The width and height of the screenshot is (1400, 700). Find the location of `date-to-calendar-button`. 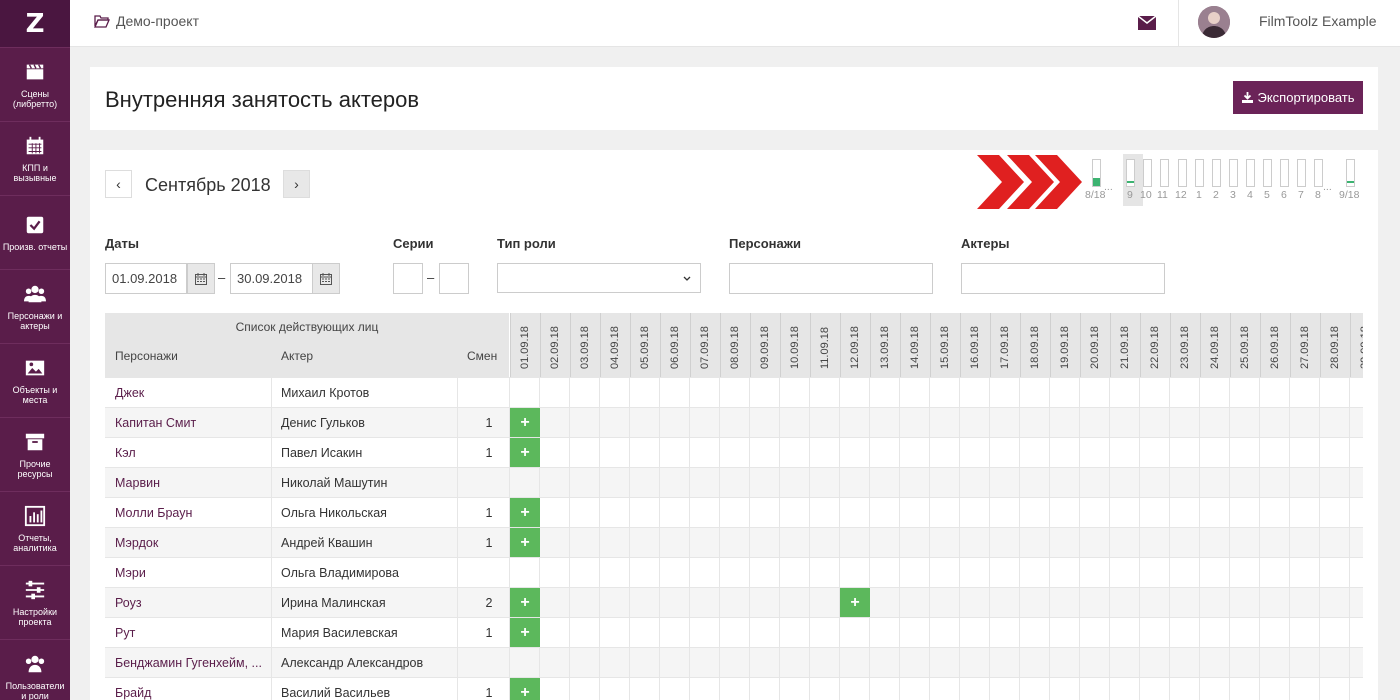

date-to-calendar-button is located at coordinates (326, 278).